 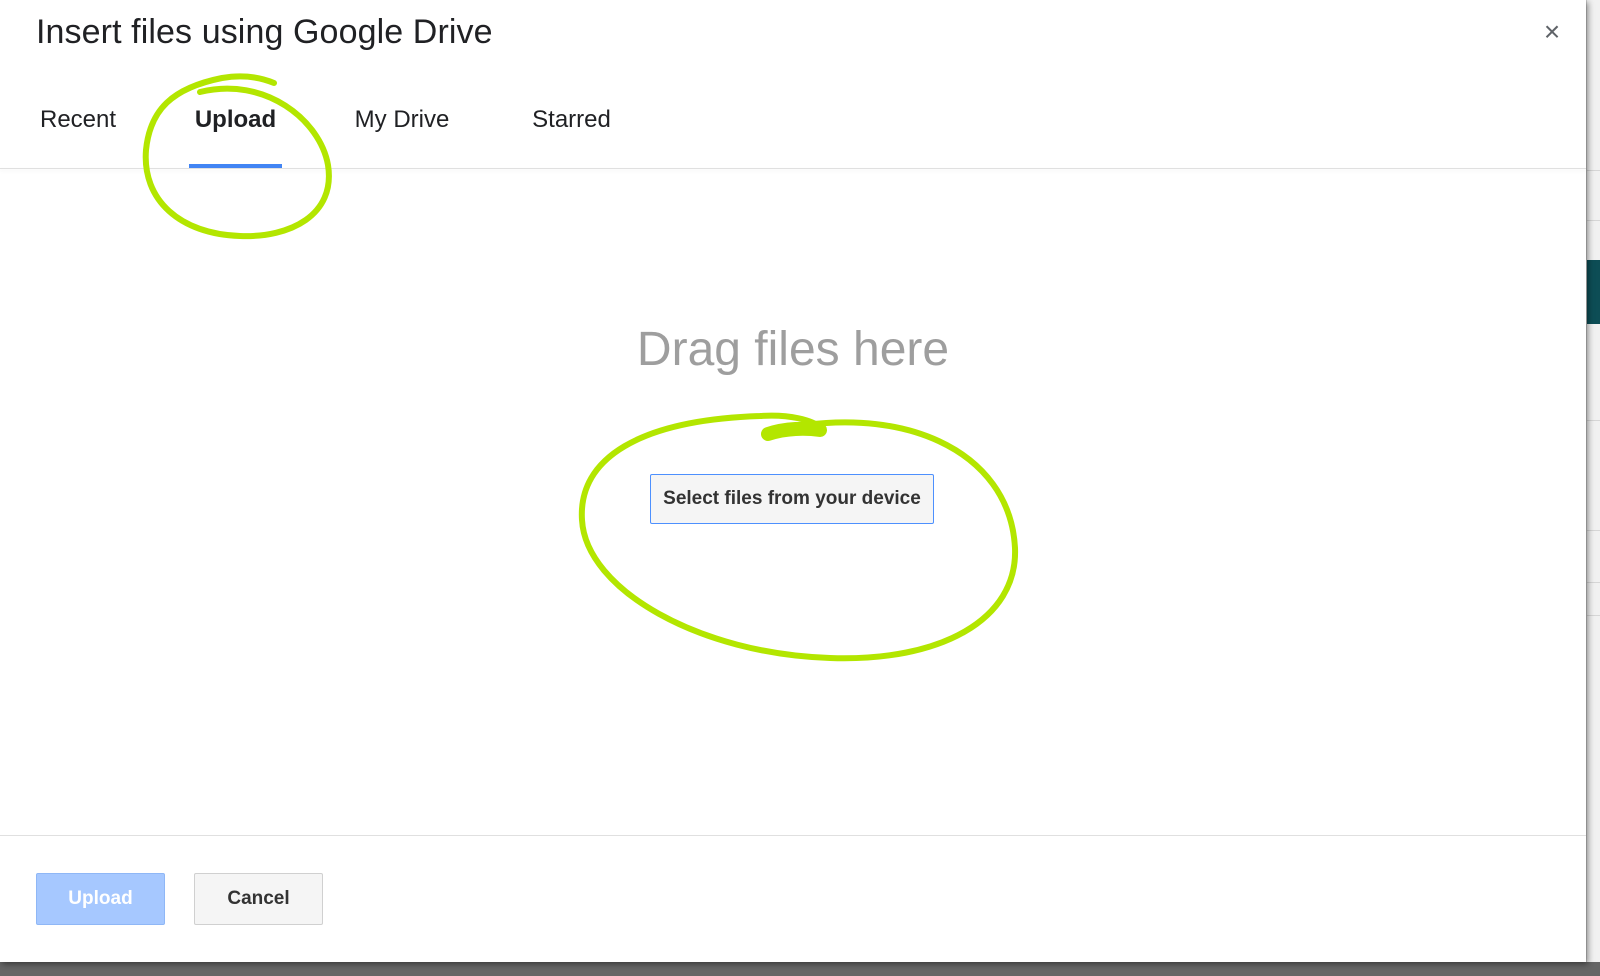 I want to click on background-teal-block, so click(x=1593, y=292).